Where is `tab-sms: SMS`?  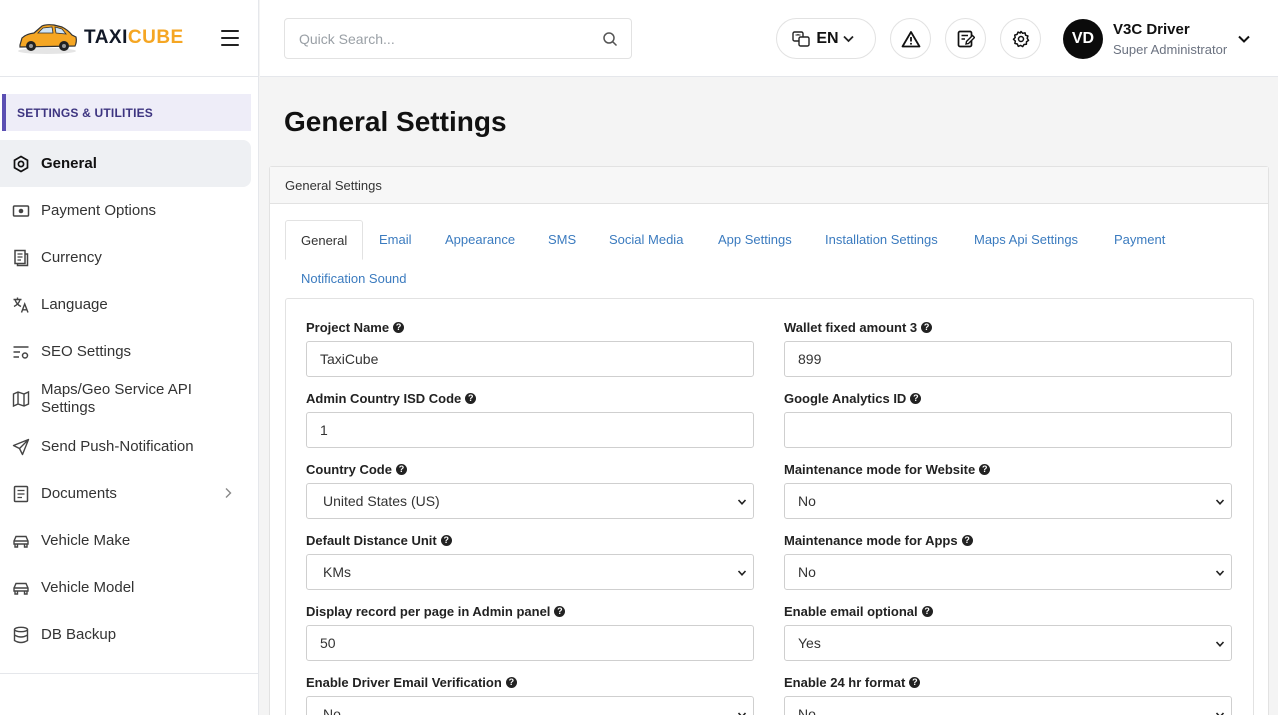
tab-sms: SMS is located at coordinates (562, 239).